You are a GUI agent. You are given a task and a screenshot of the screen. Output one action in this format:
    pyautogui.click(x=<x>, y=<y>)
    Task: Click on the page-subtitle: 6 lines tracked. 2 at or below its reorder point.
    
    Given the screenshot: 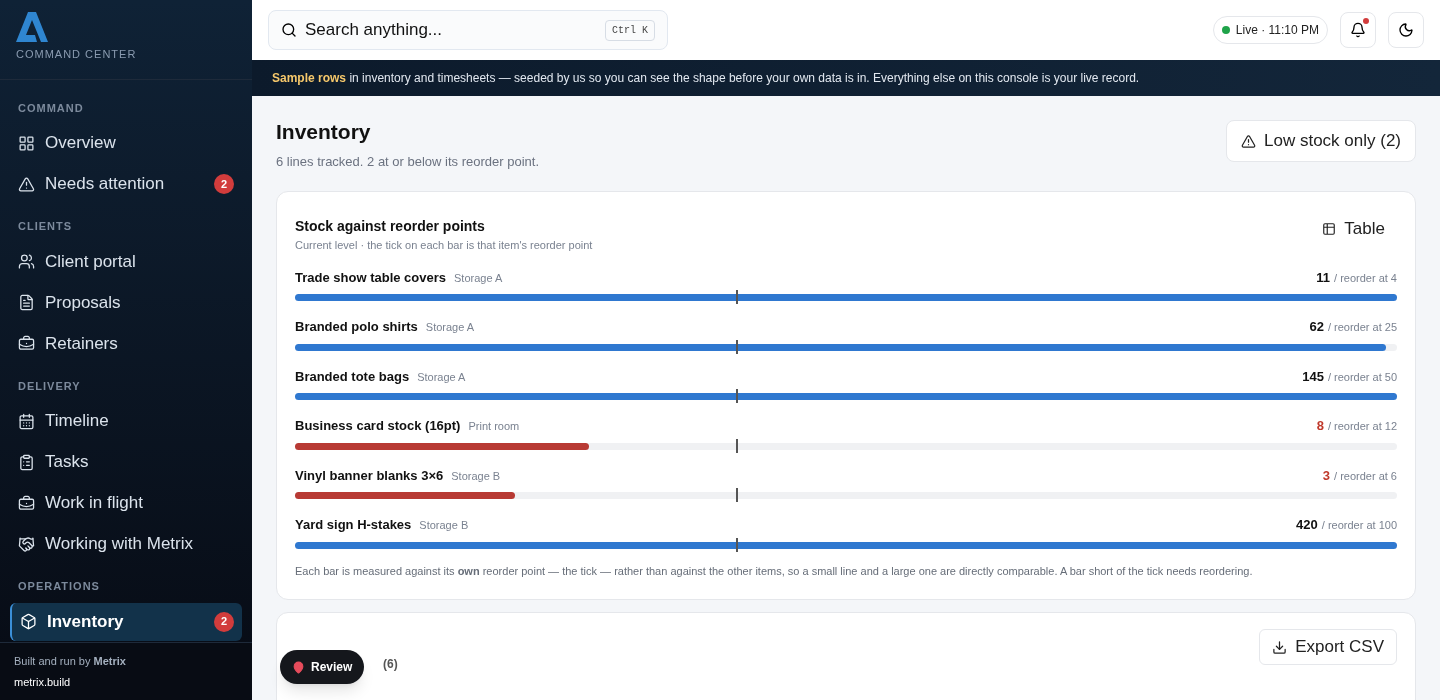 What is the action you would take?
    pyautogui.click(x=408, y=161)
    